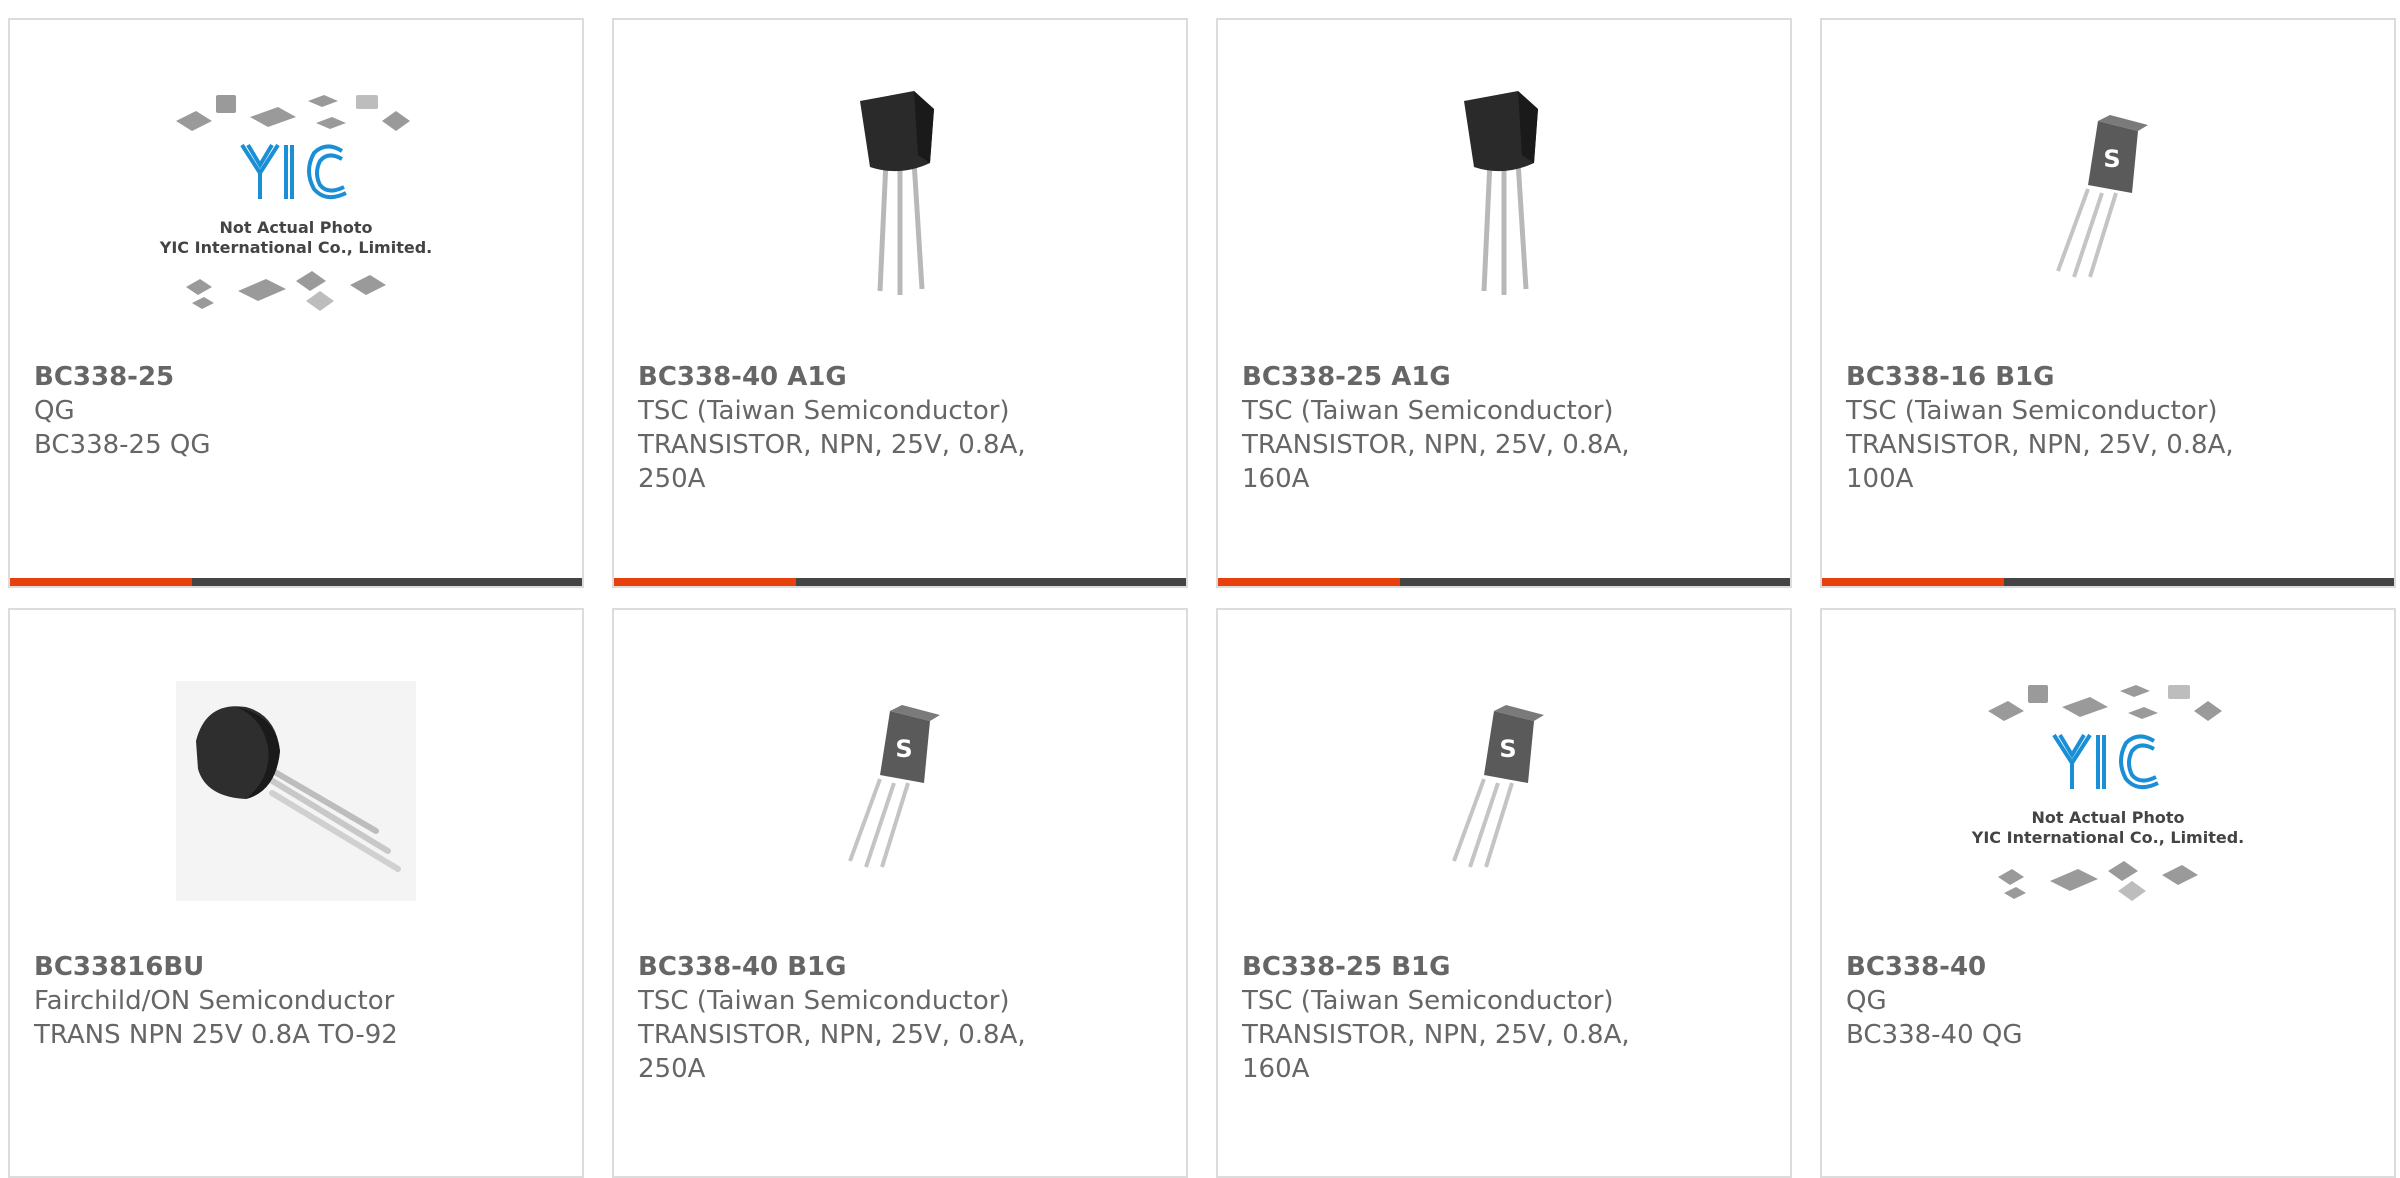 The height and width of the screenshot is (1178, 2400). I want to click on description: TRANS NPN 25V 0.8A TO-92, so click(216, 1035).